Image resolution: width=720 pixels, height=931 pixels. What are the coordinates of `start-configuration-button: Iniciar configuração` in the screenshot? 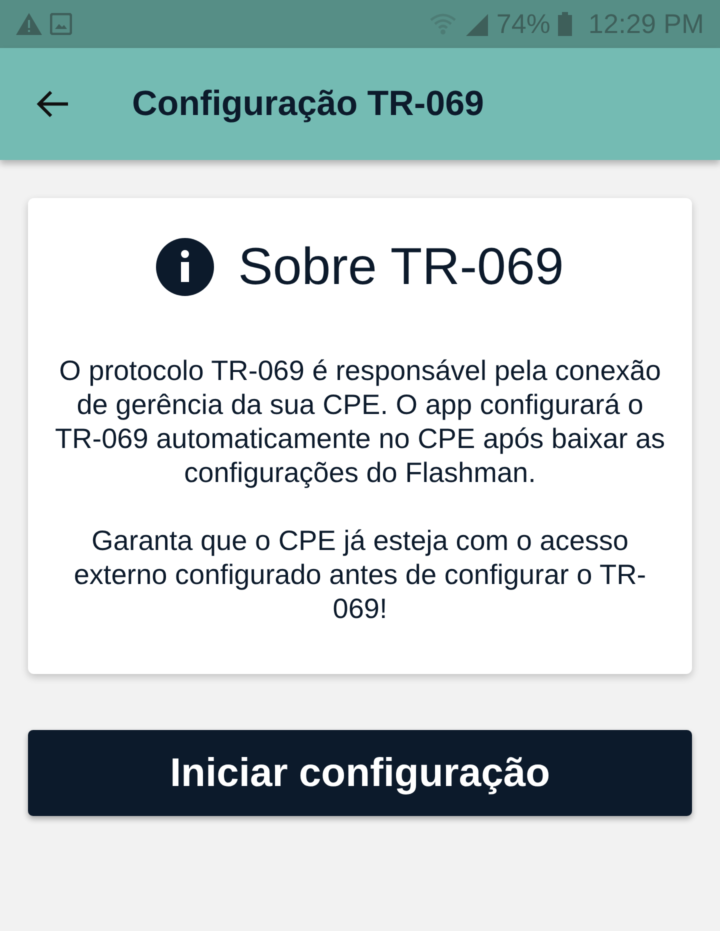 It's located at (360, 773).